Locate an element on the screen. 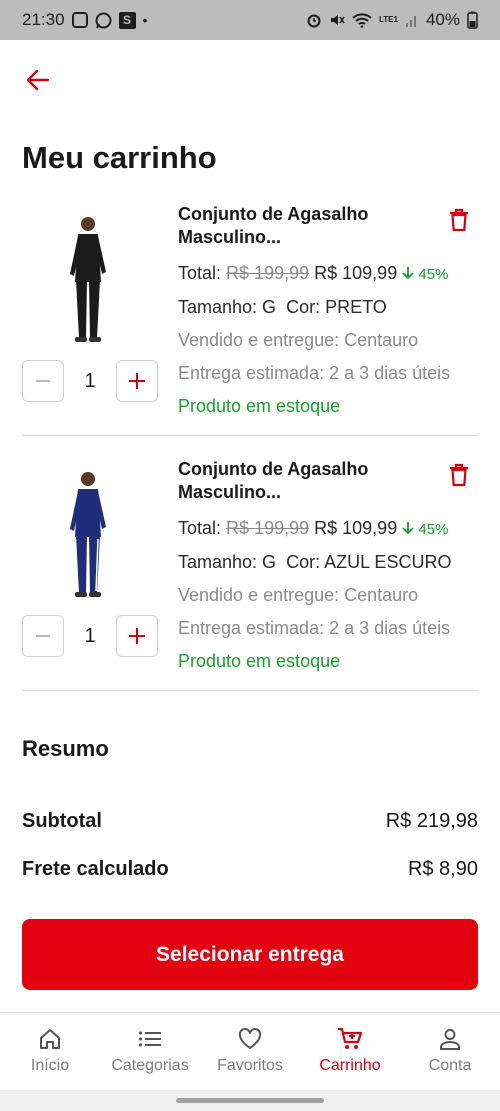  color-label: Cor: AZUL ESCURO is located at coordinates (369, 562).